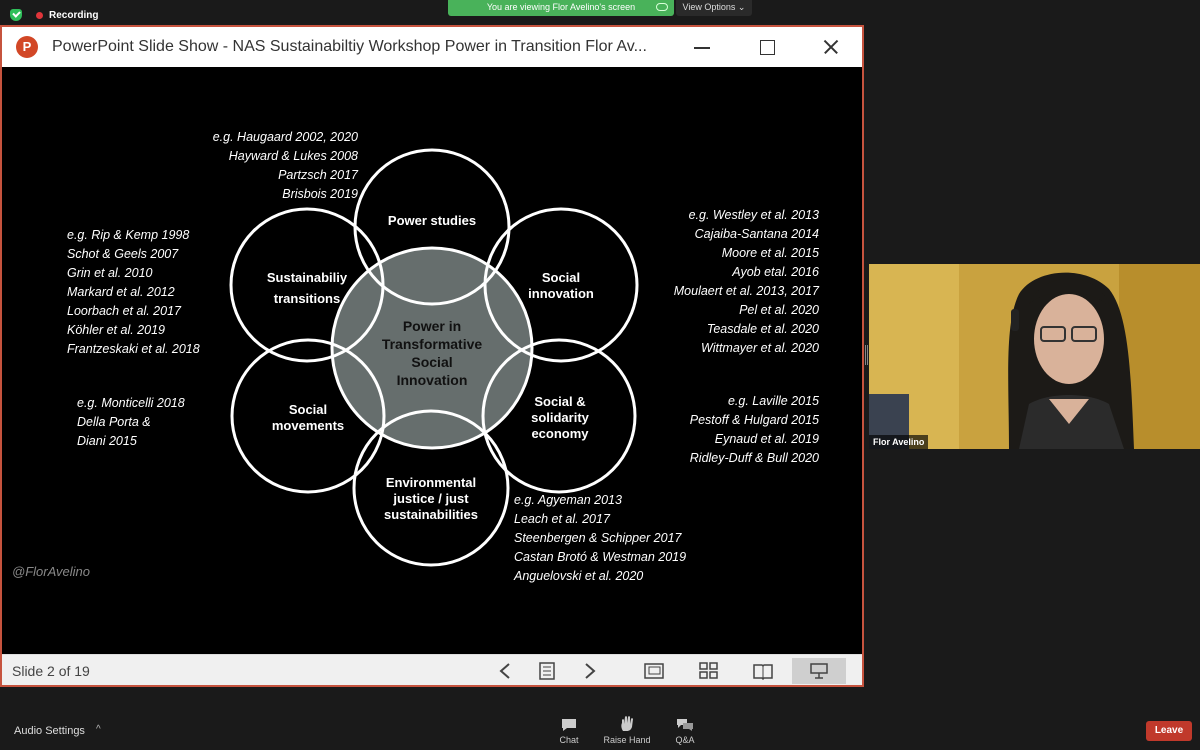  What do you see at coordinates (766, 439) in the screenshot?
I see `reference-item: Eynaud et al. 2019` at bounding box center [766, 439].